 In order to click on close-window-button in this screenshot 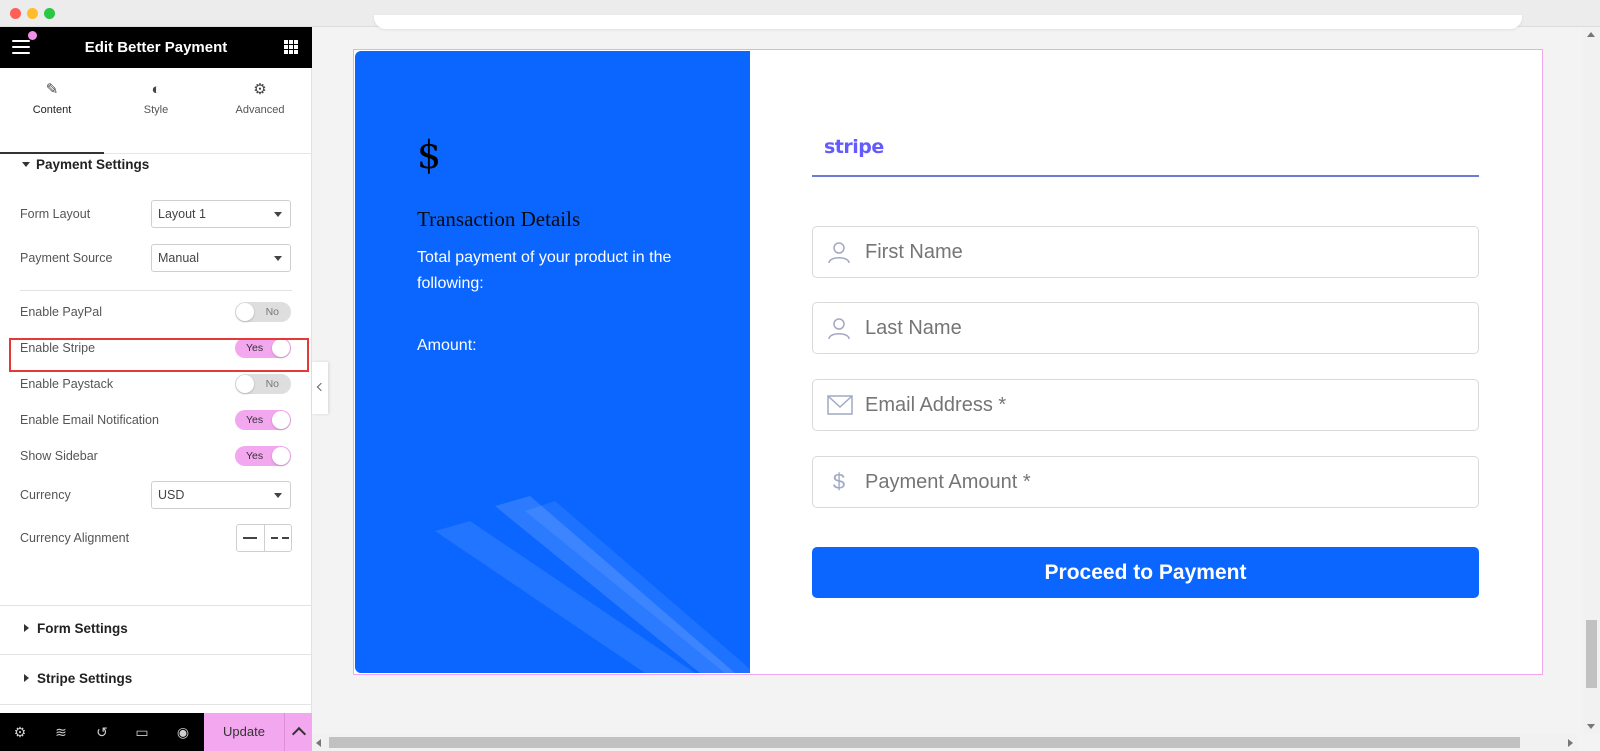, I will do `click(15, 13)`.